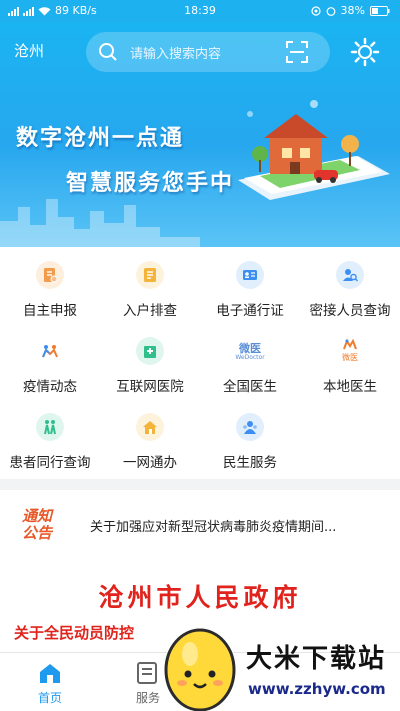 The width and height of the screenshot is (400, 711). Describe the element at coordinates (350, 351) in the screenshot. I see `local-doctor-icon: 微医` at that location.